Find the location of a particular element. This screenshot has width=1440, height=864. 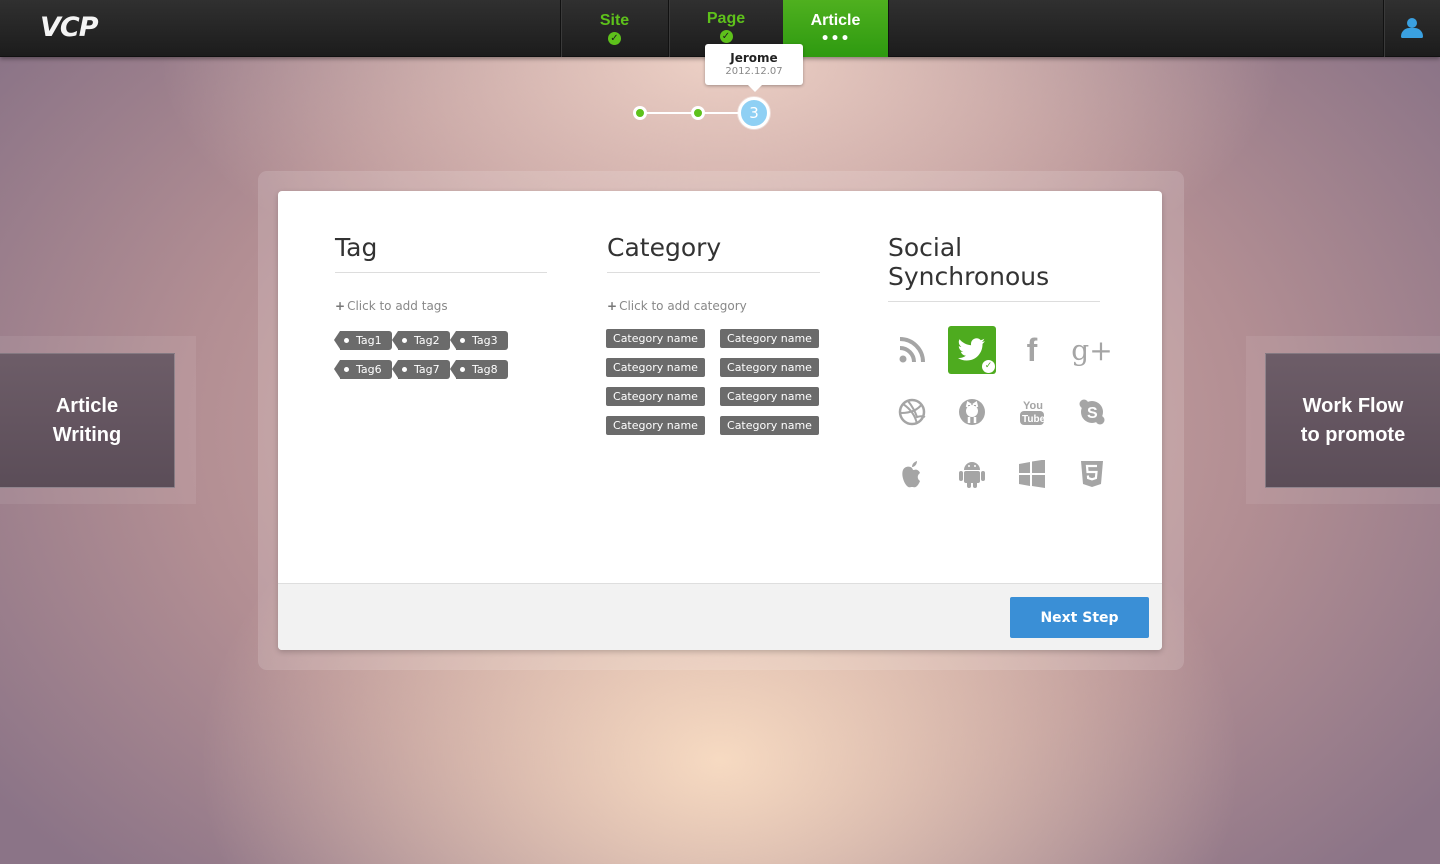

skype-icon: S is located at coordinates (1092, 412).